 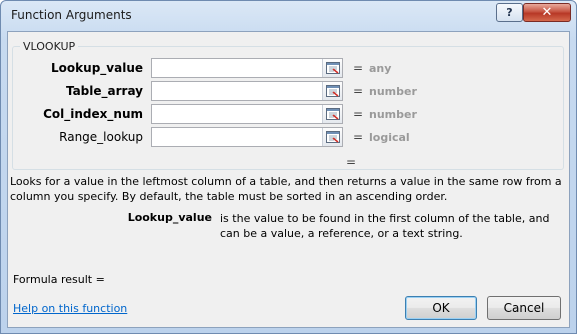 What do you see at coordinates (393, 91) in the screenshot?
I see `arg-result-table-array: number` at bounding box center [393, 91].